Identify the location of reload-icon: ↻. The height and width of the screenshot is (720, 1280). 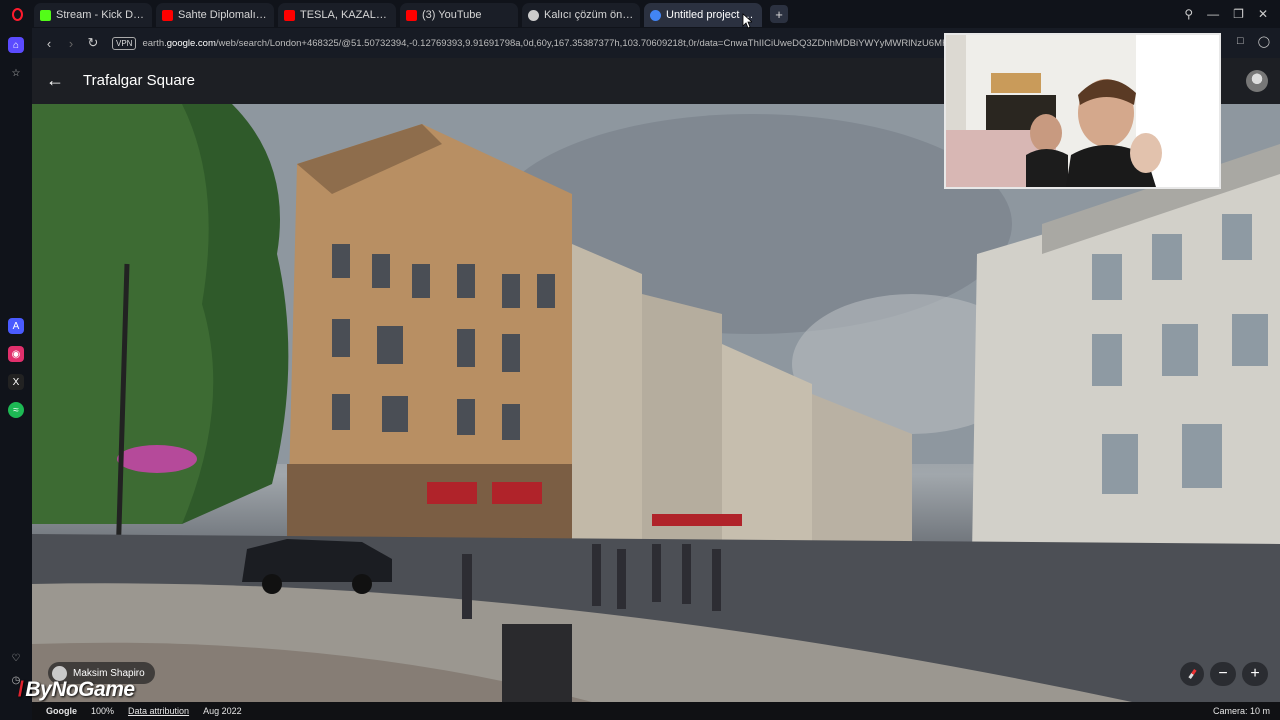
(93, 43).